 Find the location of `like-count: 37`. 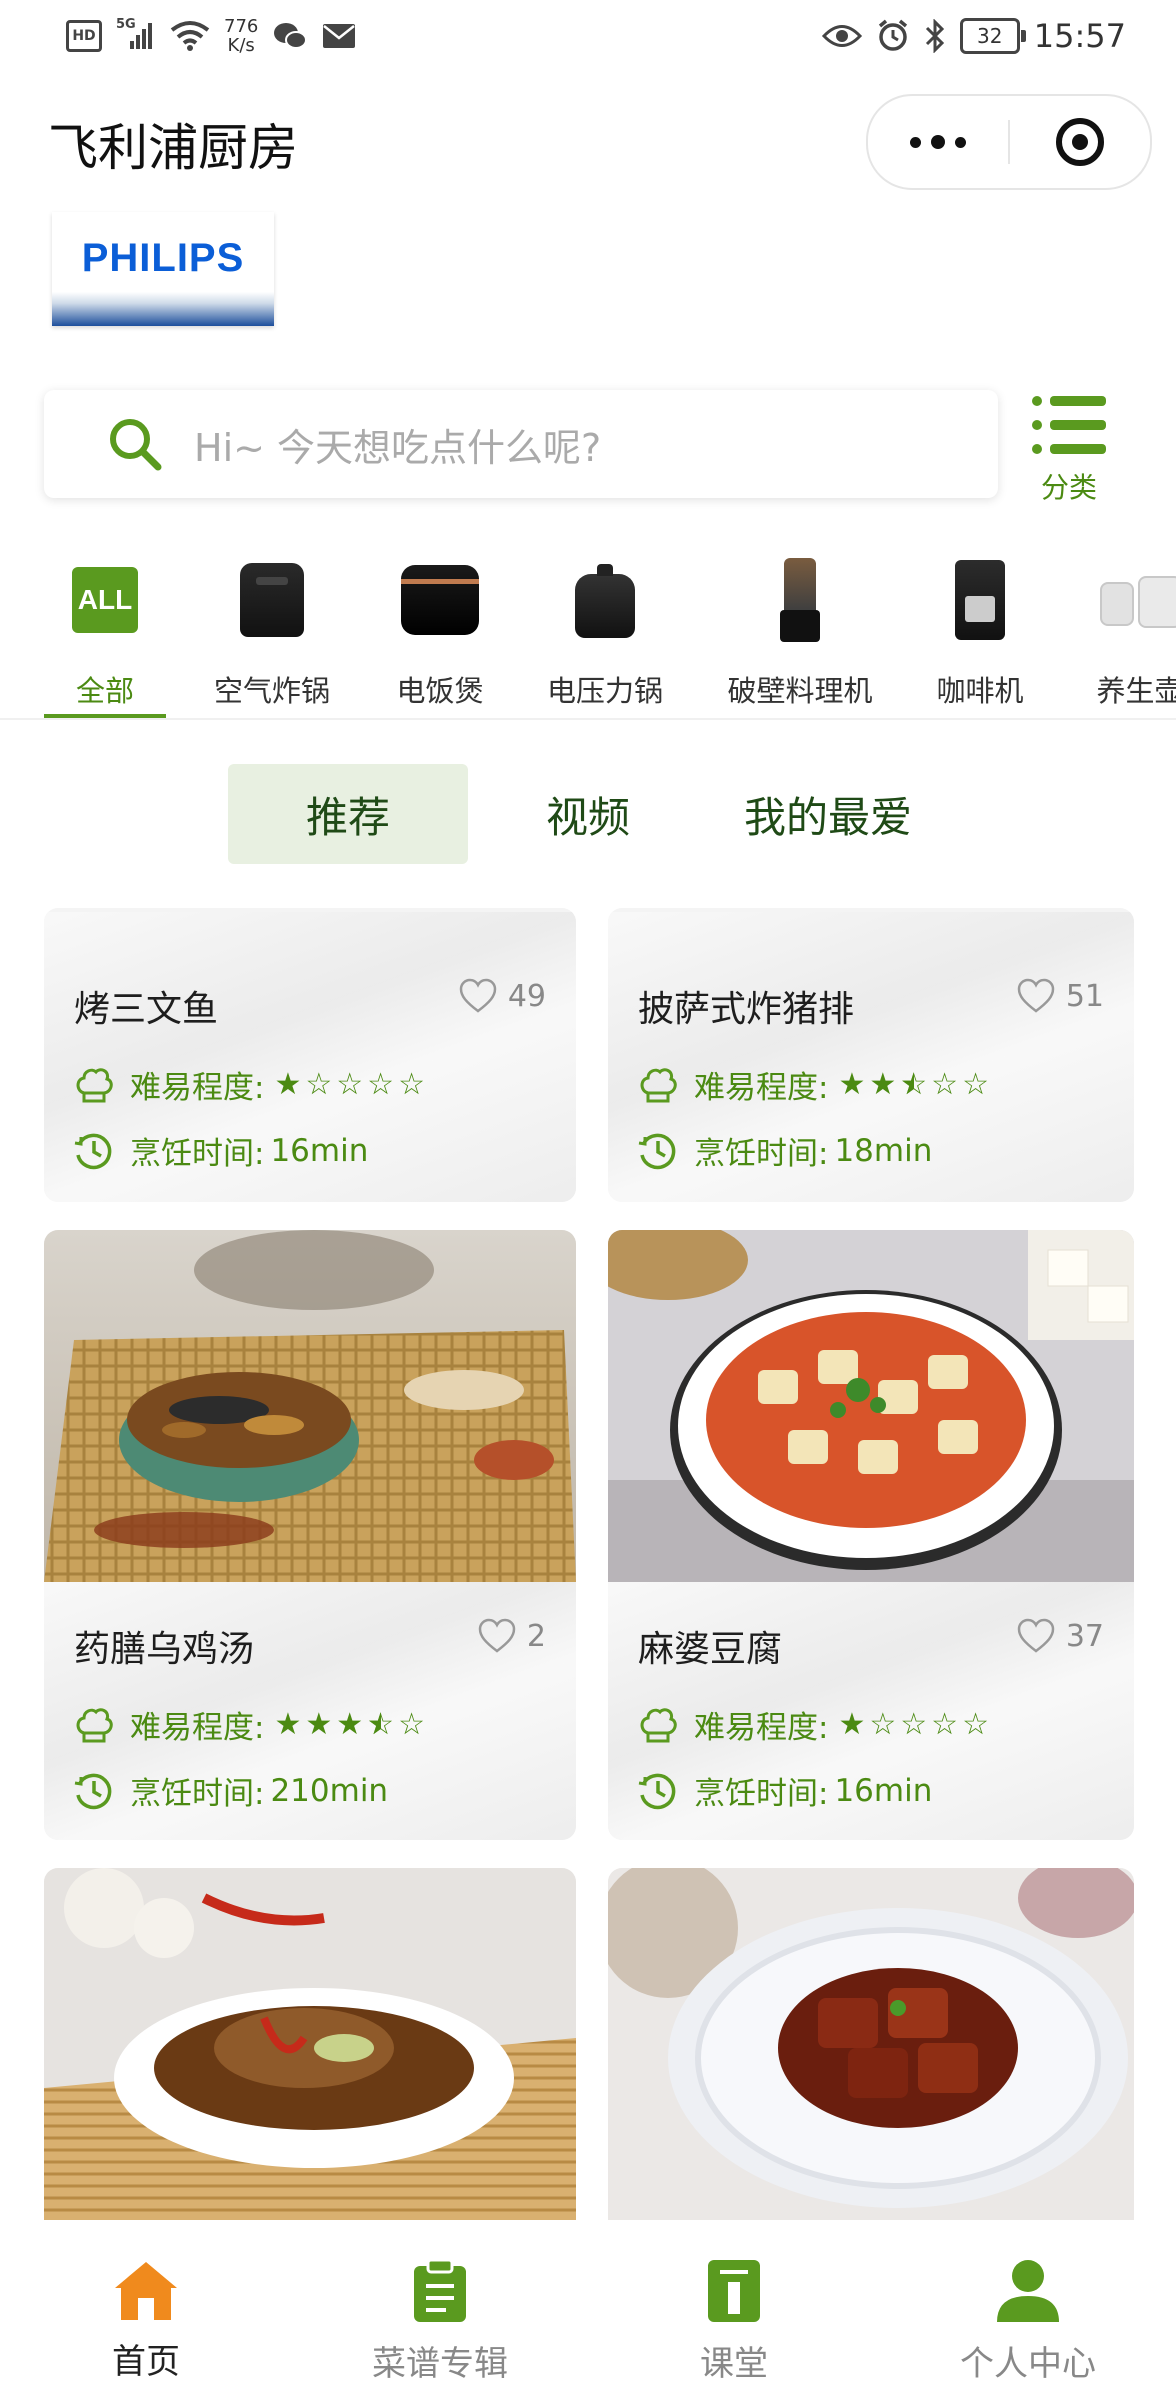

like-count: 37 is located at coordinates (1084, 1636).